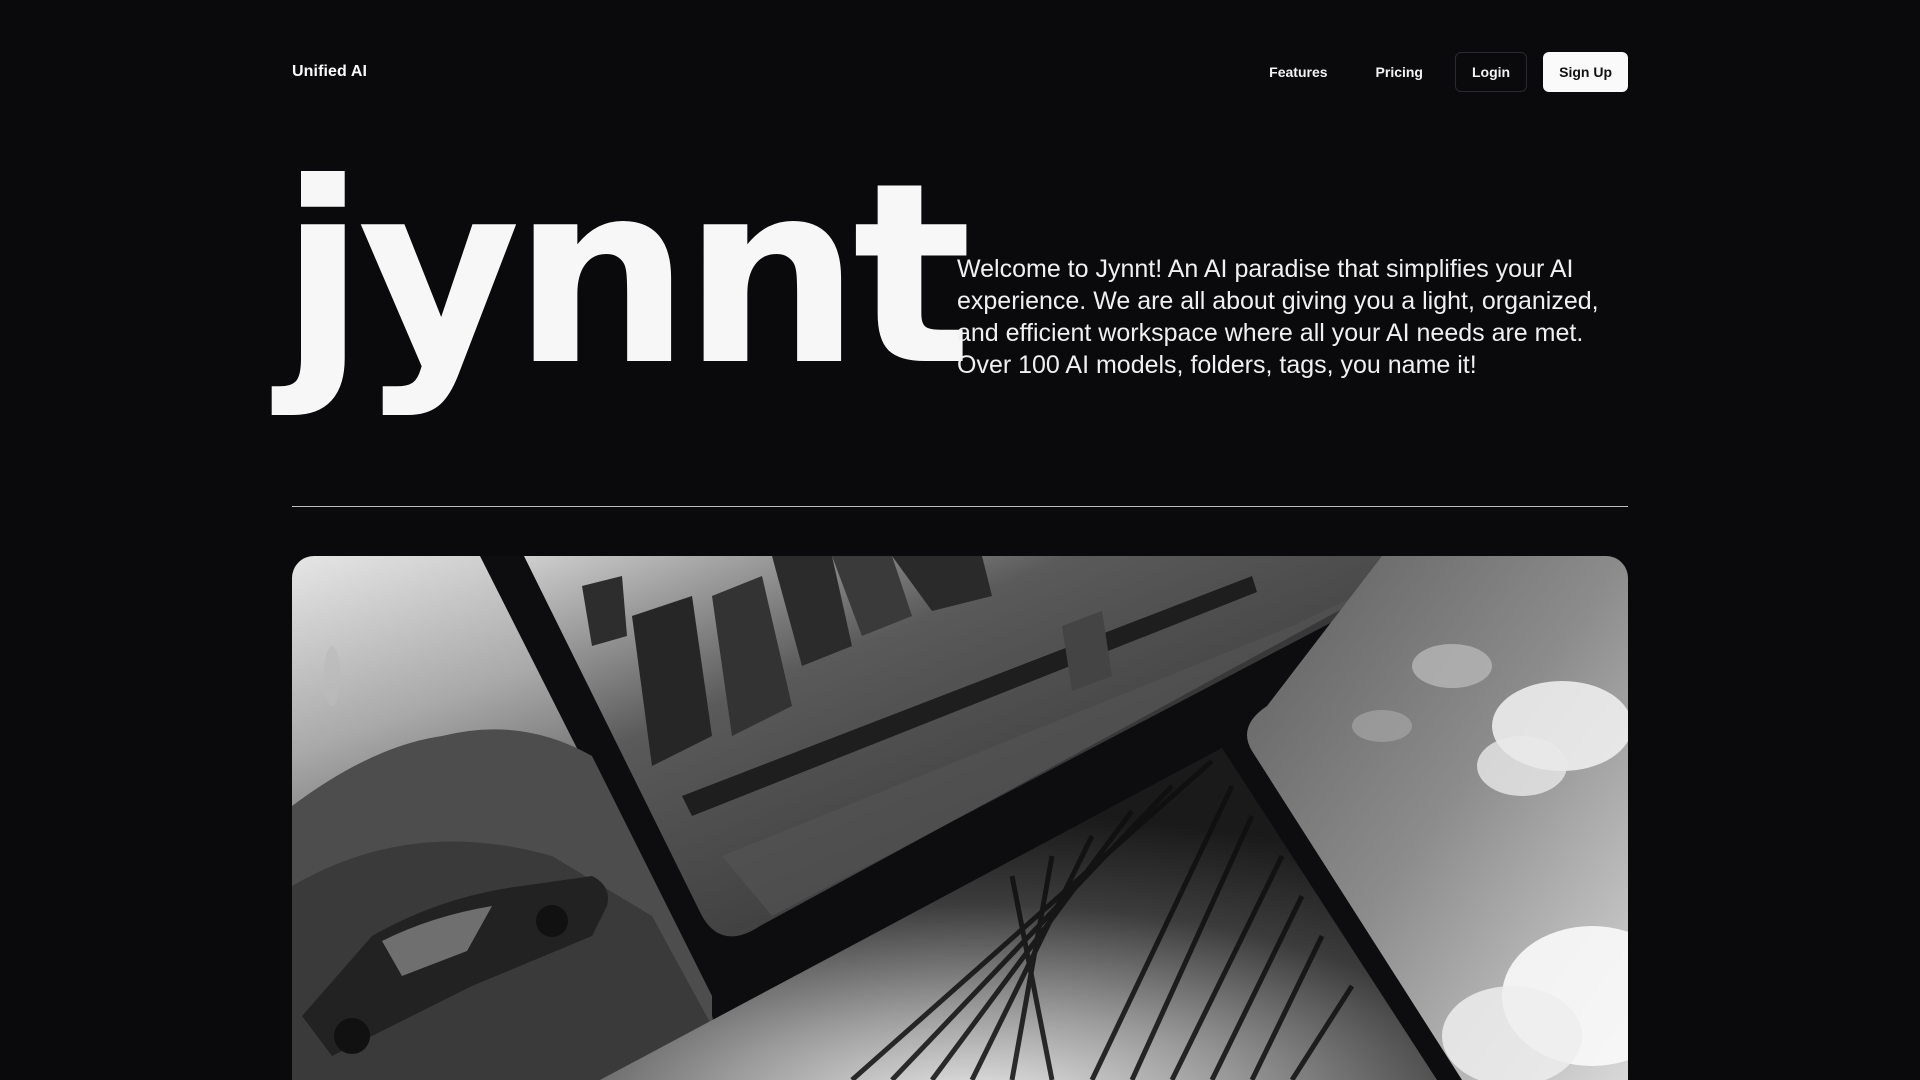 This screenshot has height=1080, width=1920. I want to click on login-button: Login, so click(1491, 72).